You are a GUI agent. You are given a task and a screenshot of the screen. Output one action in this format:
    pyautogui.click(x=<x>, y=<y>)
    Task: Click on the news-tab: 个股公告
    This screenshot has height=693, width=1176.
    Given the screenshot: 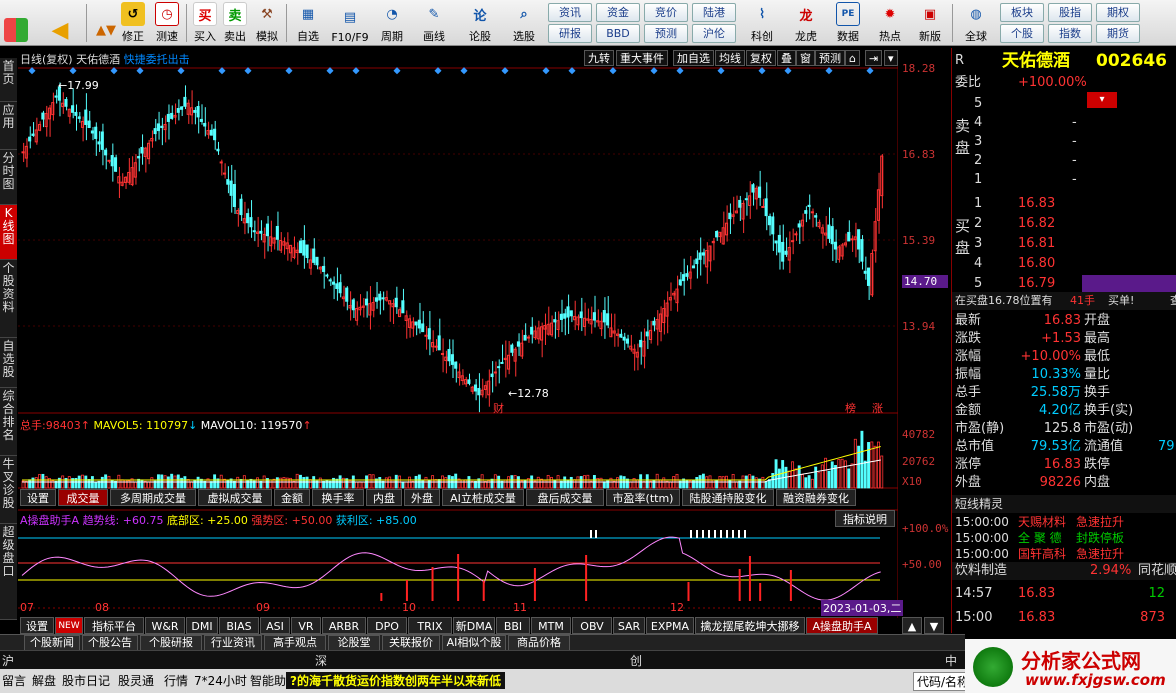 What is the action you would take?
    pyautogui.click(x=110, y=643)
    